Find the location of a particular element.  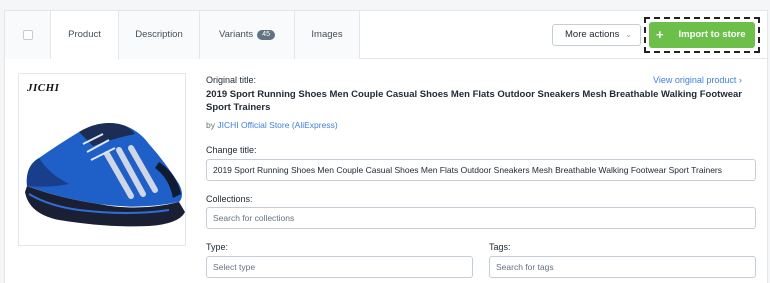

chevron-down-icon: ⌄ is located at coordinates (628, 34).